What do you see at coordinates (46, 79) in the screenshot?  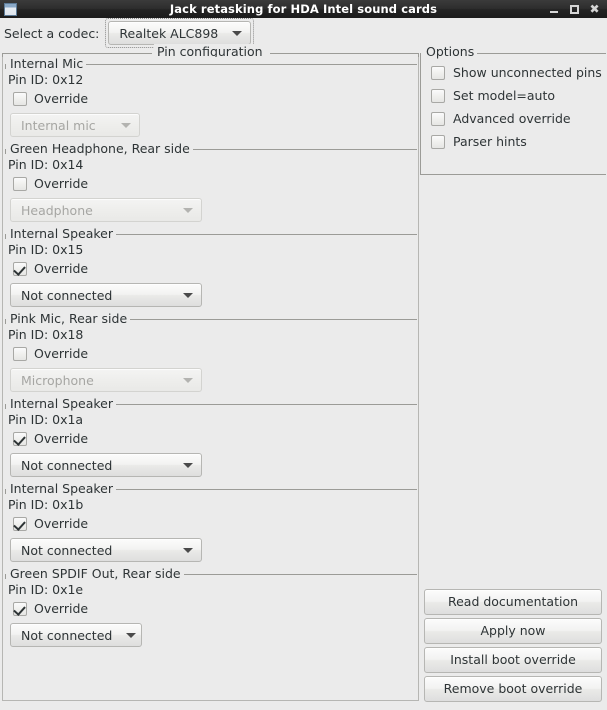 I see `pin-id-label: Pin ID: 0x12` at bounding box center [46, 79].